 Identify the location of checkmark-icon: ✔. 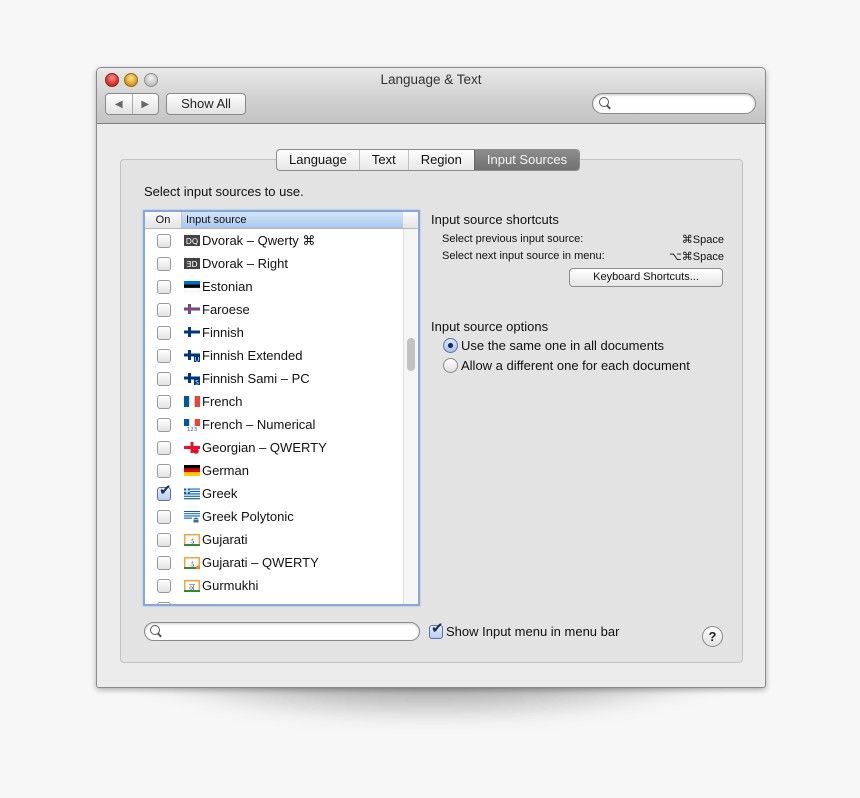
(165, 490).